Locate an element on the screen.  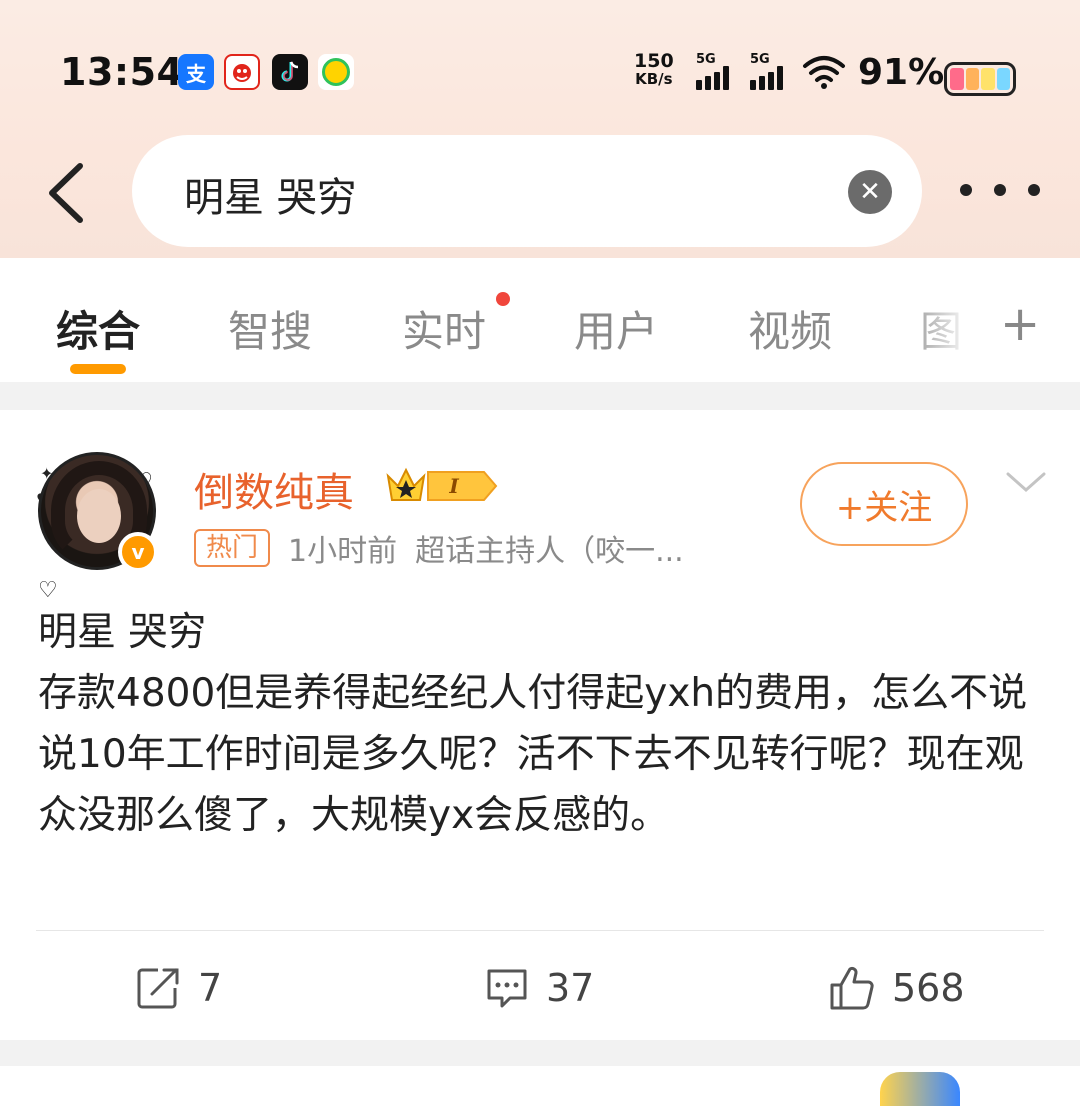
more-options-button is located at coordinates (1000, 190).